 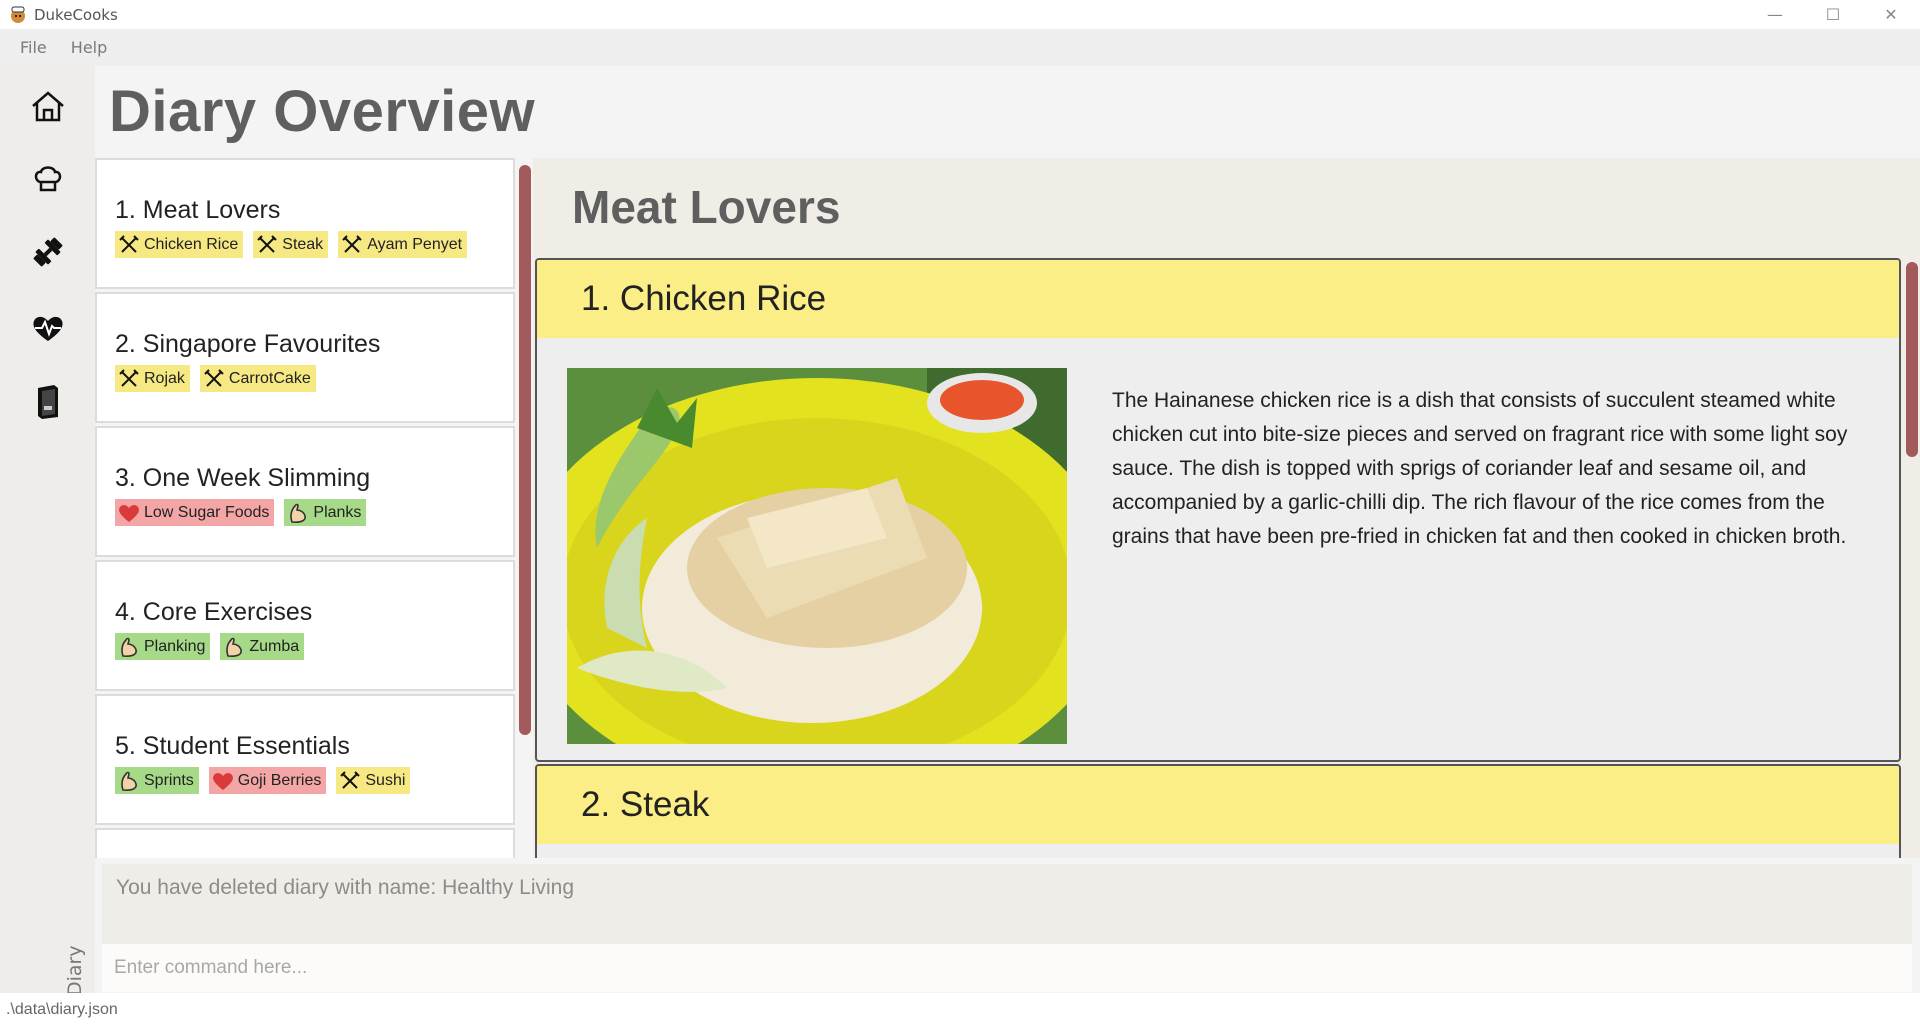 I want to click on food-tag: Steak, so click(x=291, y=244).